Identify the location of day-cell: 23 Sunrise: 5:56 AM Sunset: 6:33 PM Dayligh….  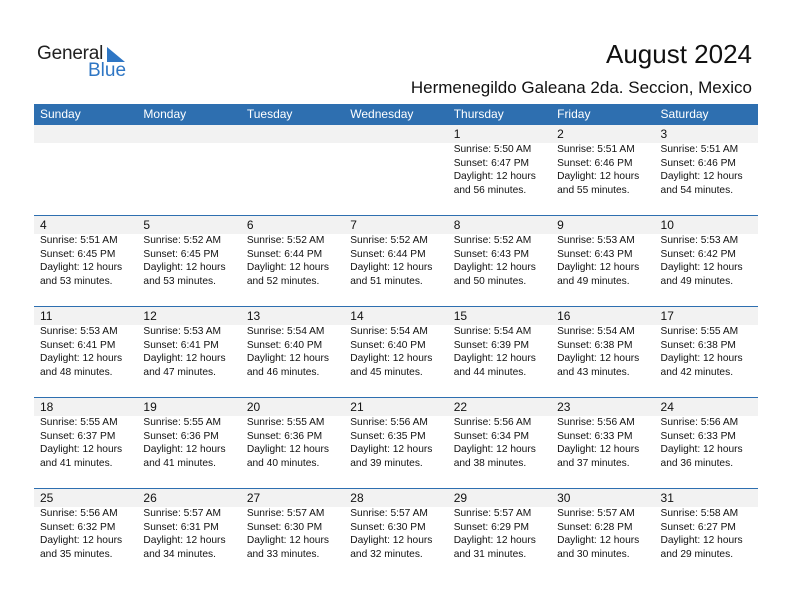
(602, 434).